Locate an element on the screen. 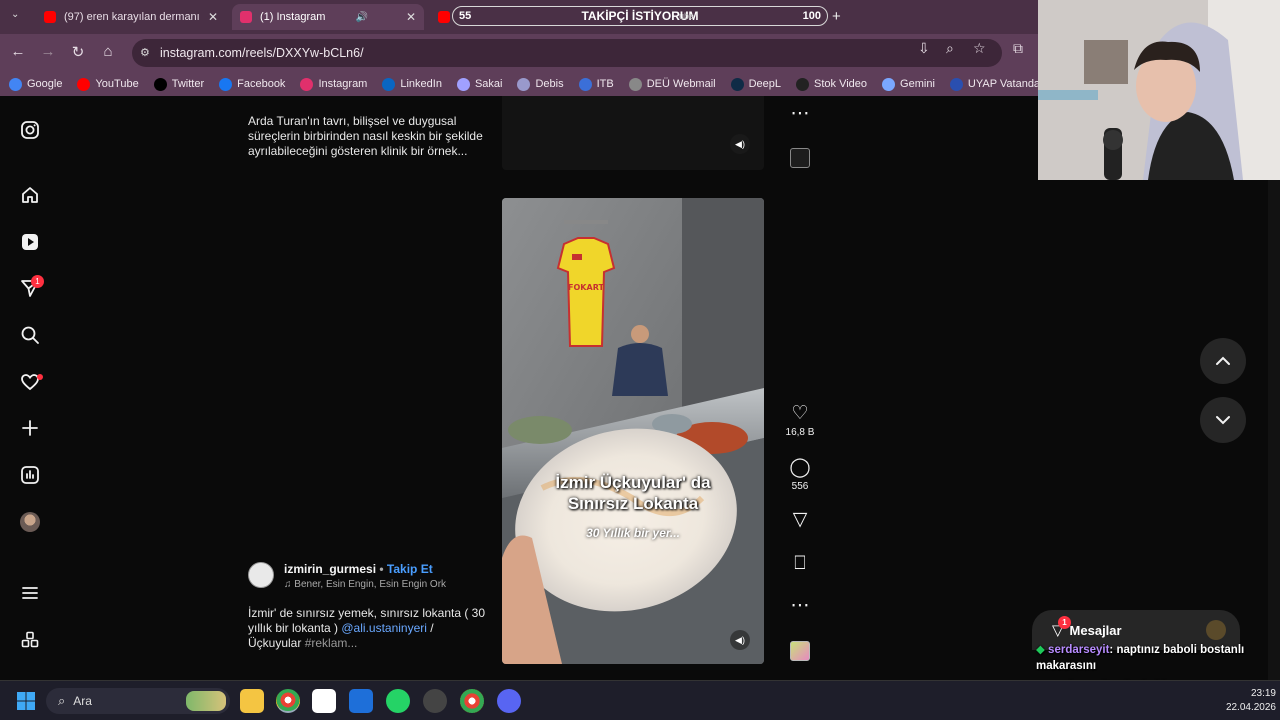  reels-icon is located at coordinates (30, 242).